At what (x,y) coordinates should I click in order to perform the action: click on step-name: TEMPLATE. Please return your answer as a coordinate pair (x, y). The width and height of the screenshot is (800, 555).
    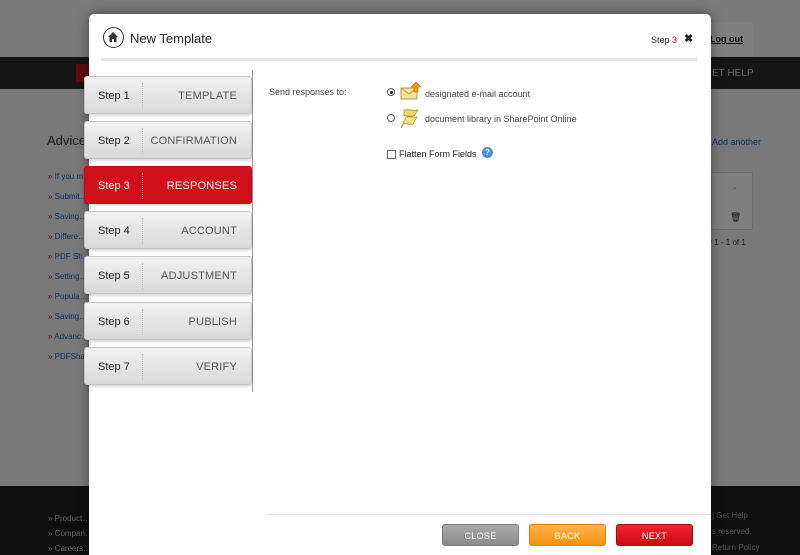
    Looking at the image, I should click on (207, 96).